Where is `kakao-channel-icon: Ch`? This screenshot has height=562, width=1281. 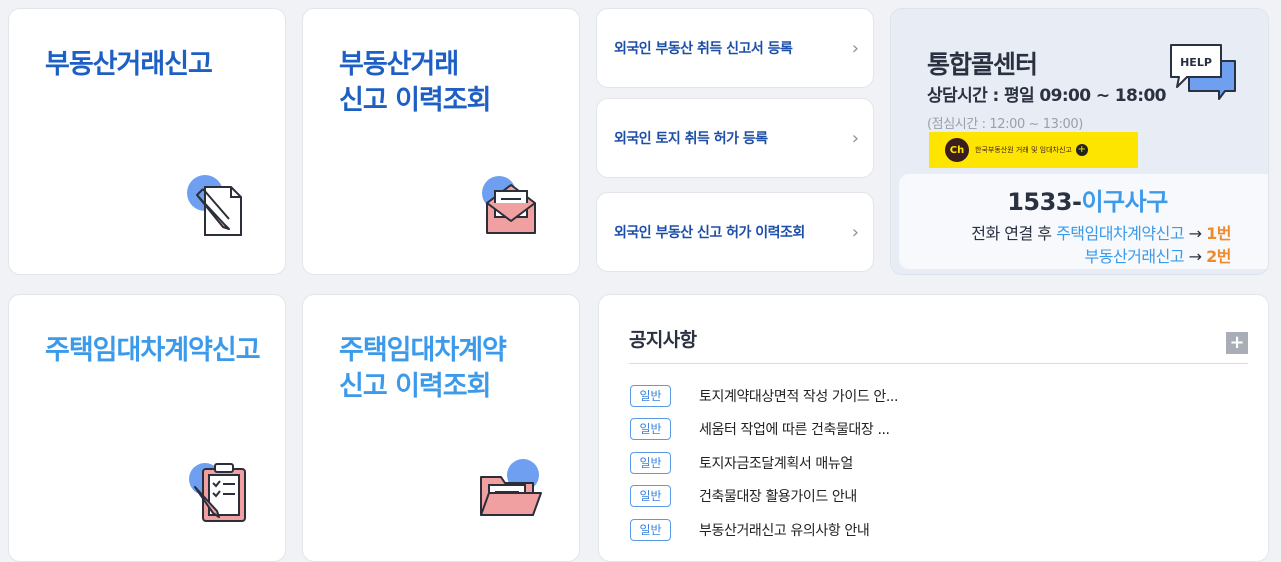
kakao-channel-icon: Ch is located at coordinates (957, 150).